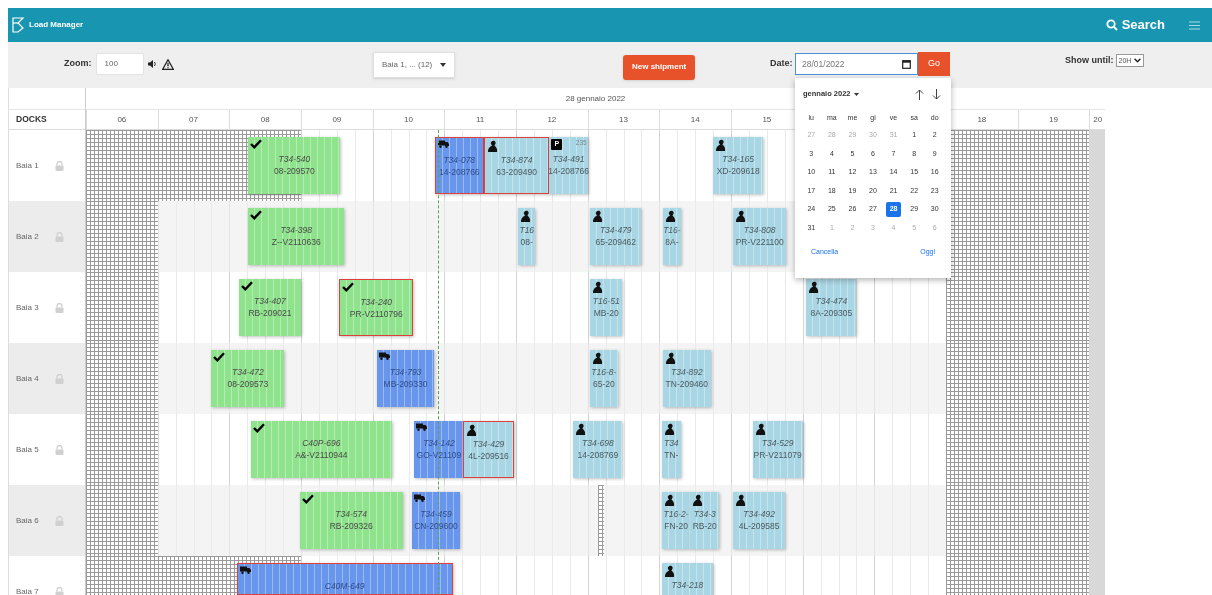 This screenshot has height=595, width=1212. Describe the element at coordinates (759, 230) in the screenshot. I see `shipment-title: T34-808` at that location.